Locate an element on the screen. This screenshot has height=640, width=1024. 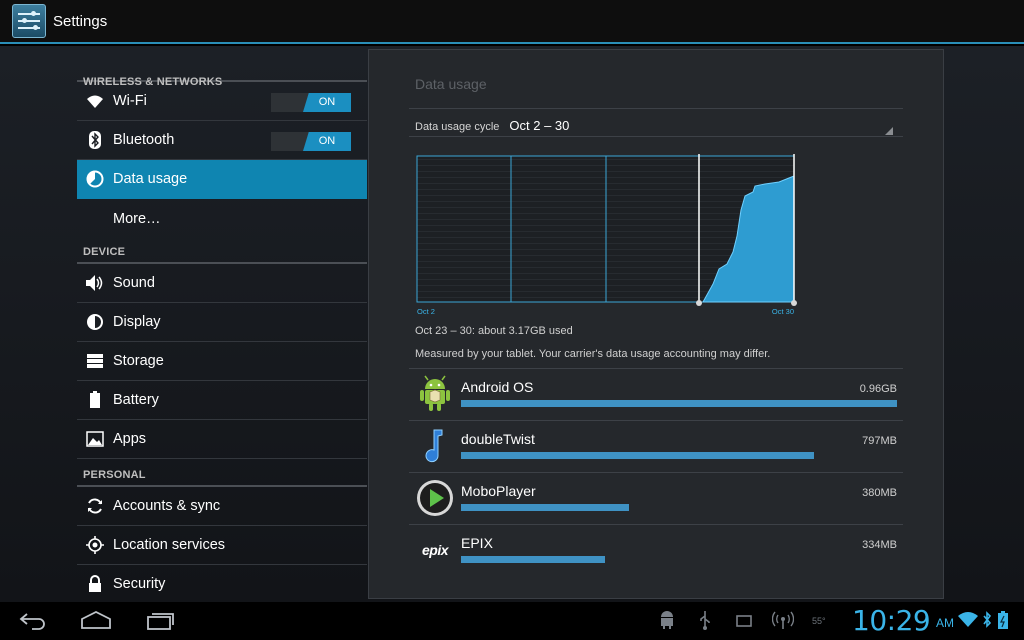
app-title: Settings is located at coordinates (80, 21).